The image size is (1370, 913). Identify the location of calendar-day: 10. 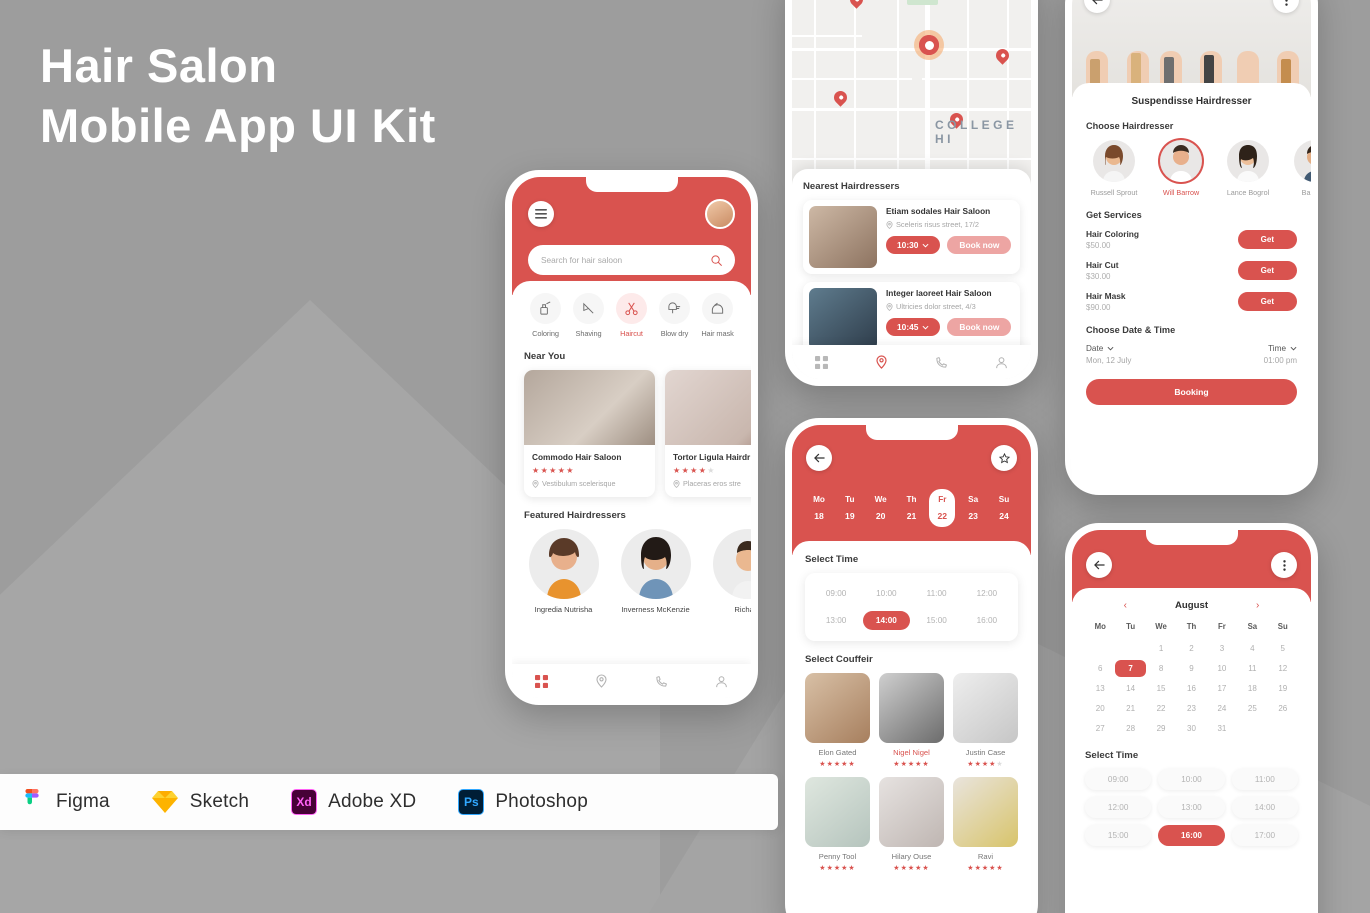
(1222, 668).